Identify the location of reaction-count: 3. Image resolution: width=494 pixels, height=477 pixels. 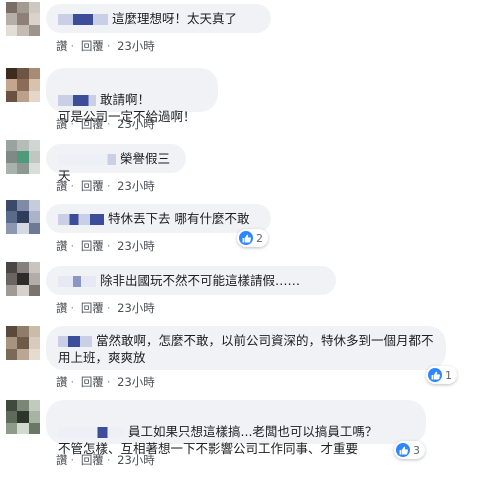
(409, 450).